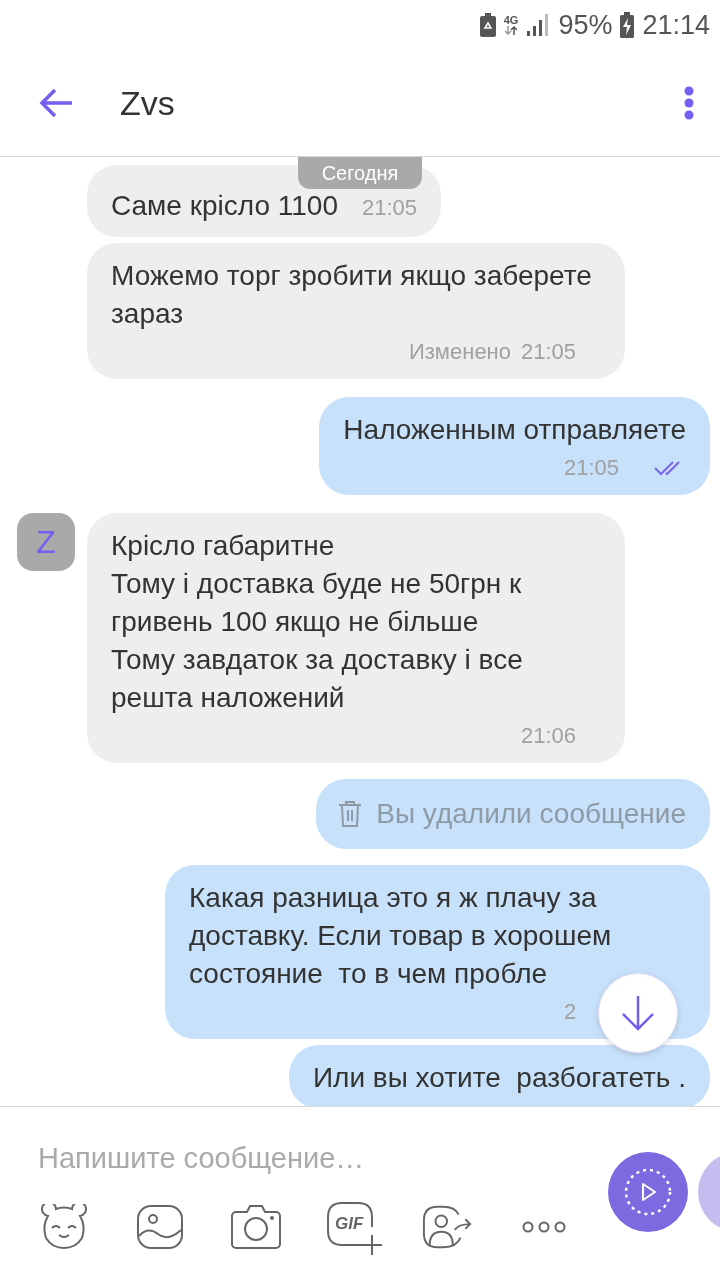 This screenshot has width=720, height=1280. Describe the element at coordinates (544, 1227) in the screenshot. I see `more-icon` at that location.